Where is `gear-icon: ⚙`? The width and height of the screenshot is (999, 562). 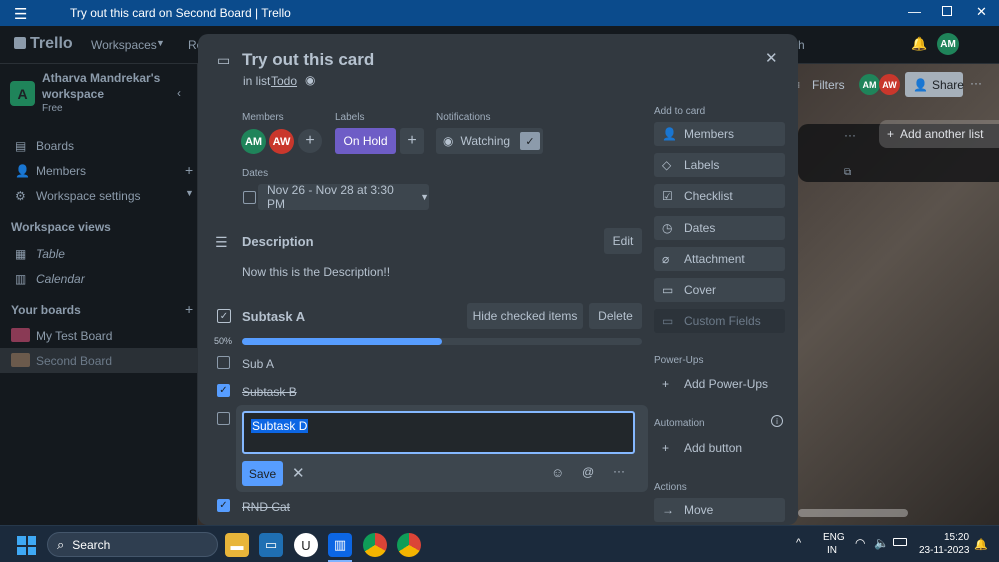 gear-icon: ⚙ is located at coordinates (20, 196).